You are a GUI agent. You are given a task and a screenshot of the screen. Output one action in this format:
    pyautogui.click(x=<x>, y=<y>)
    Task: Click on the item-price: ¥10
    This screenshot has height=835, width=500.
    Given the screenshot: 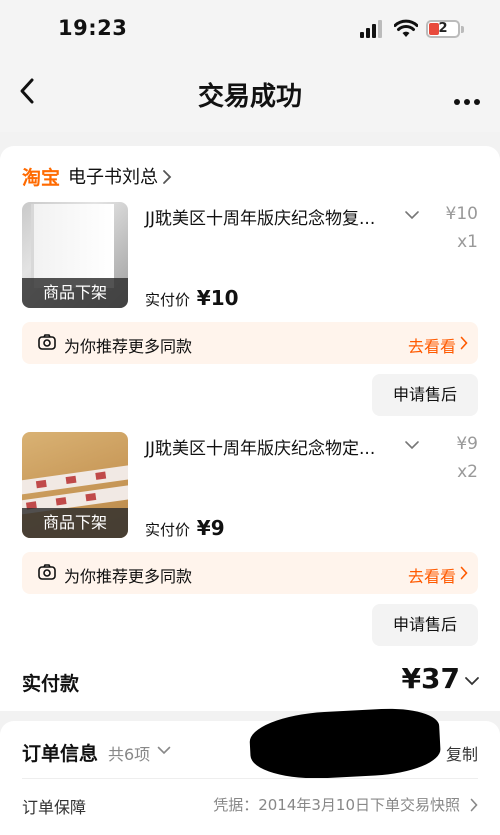 What is the action you would take?
    pyautogui.click(x=461, y=214)
    